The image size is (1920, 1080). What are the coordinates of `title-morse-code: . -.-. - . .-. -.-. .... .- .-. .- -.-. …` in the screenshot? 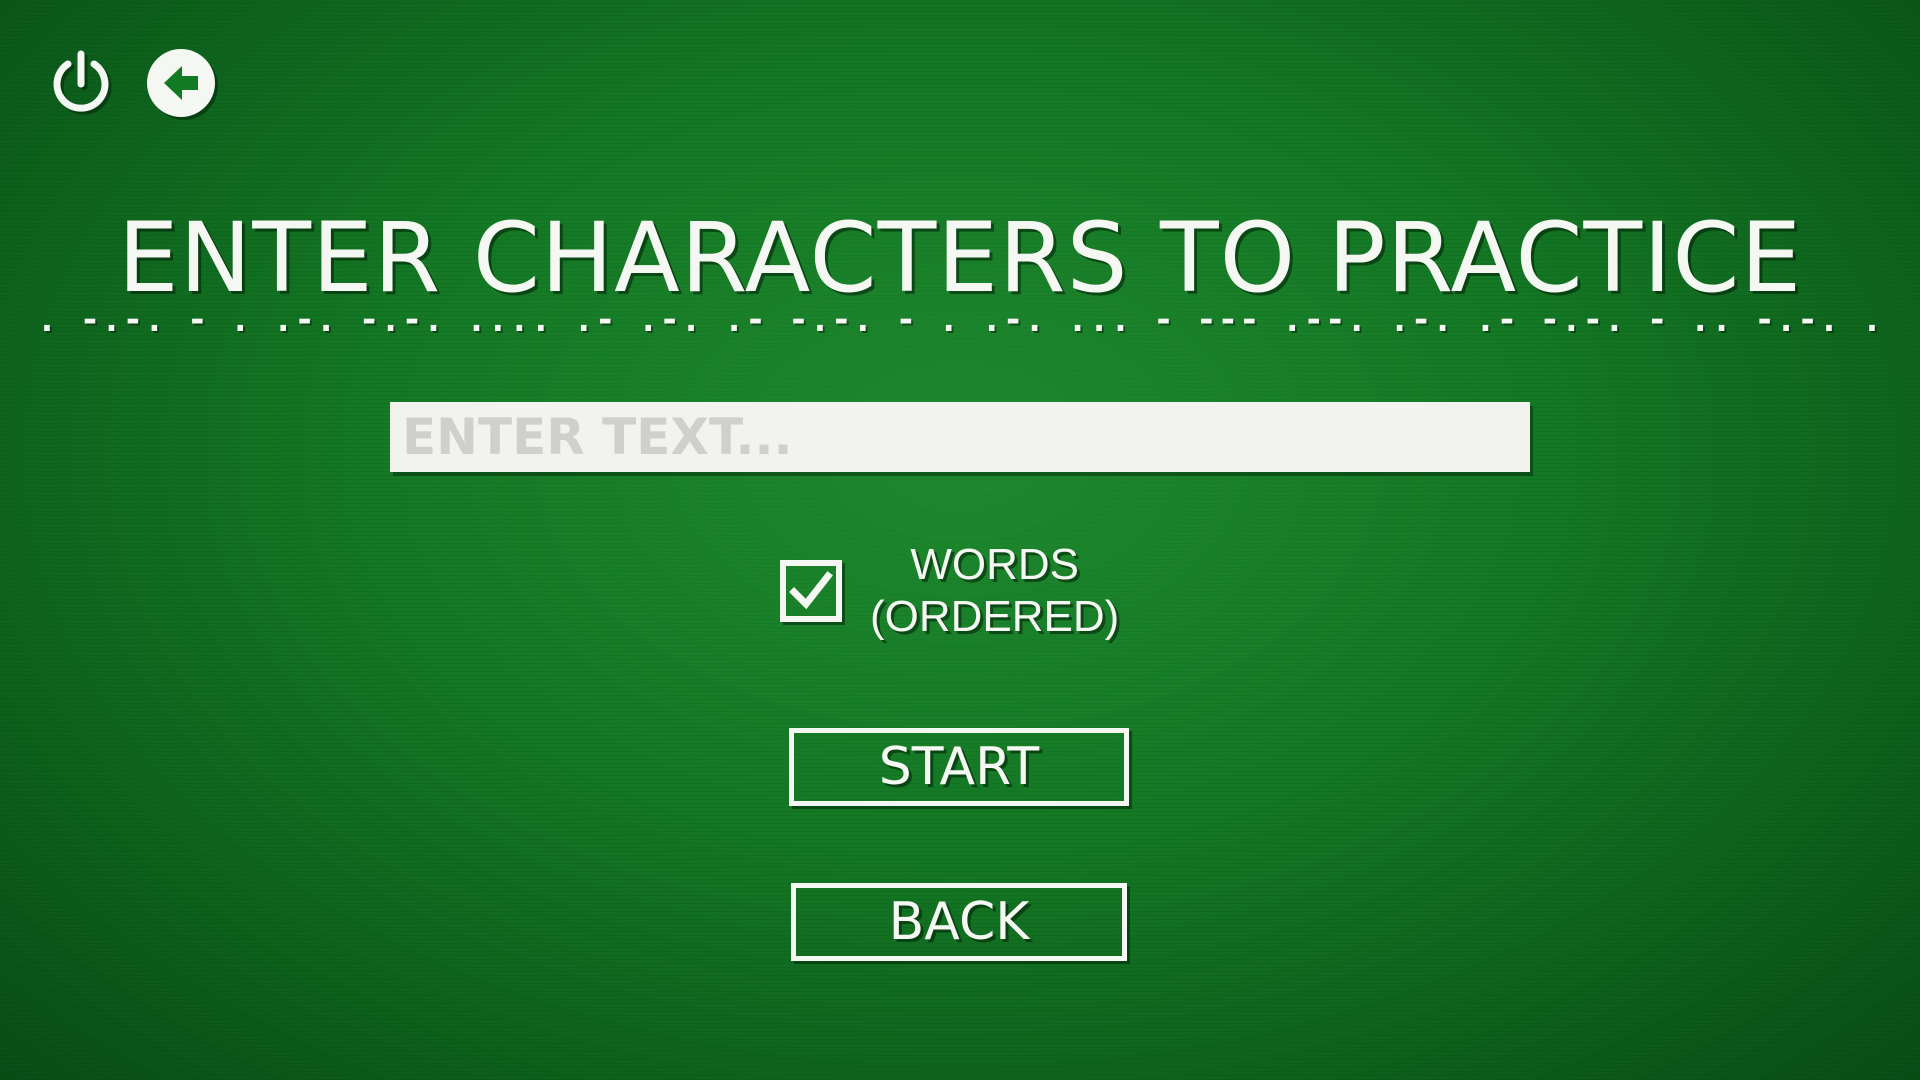 It's located at (960, 320).